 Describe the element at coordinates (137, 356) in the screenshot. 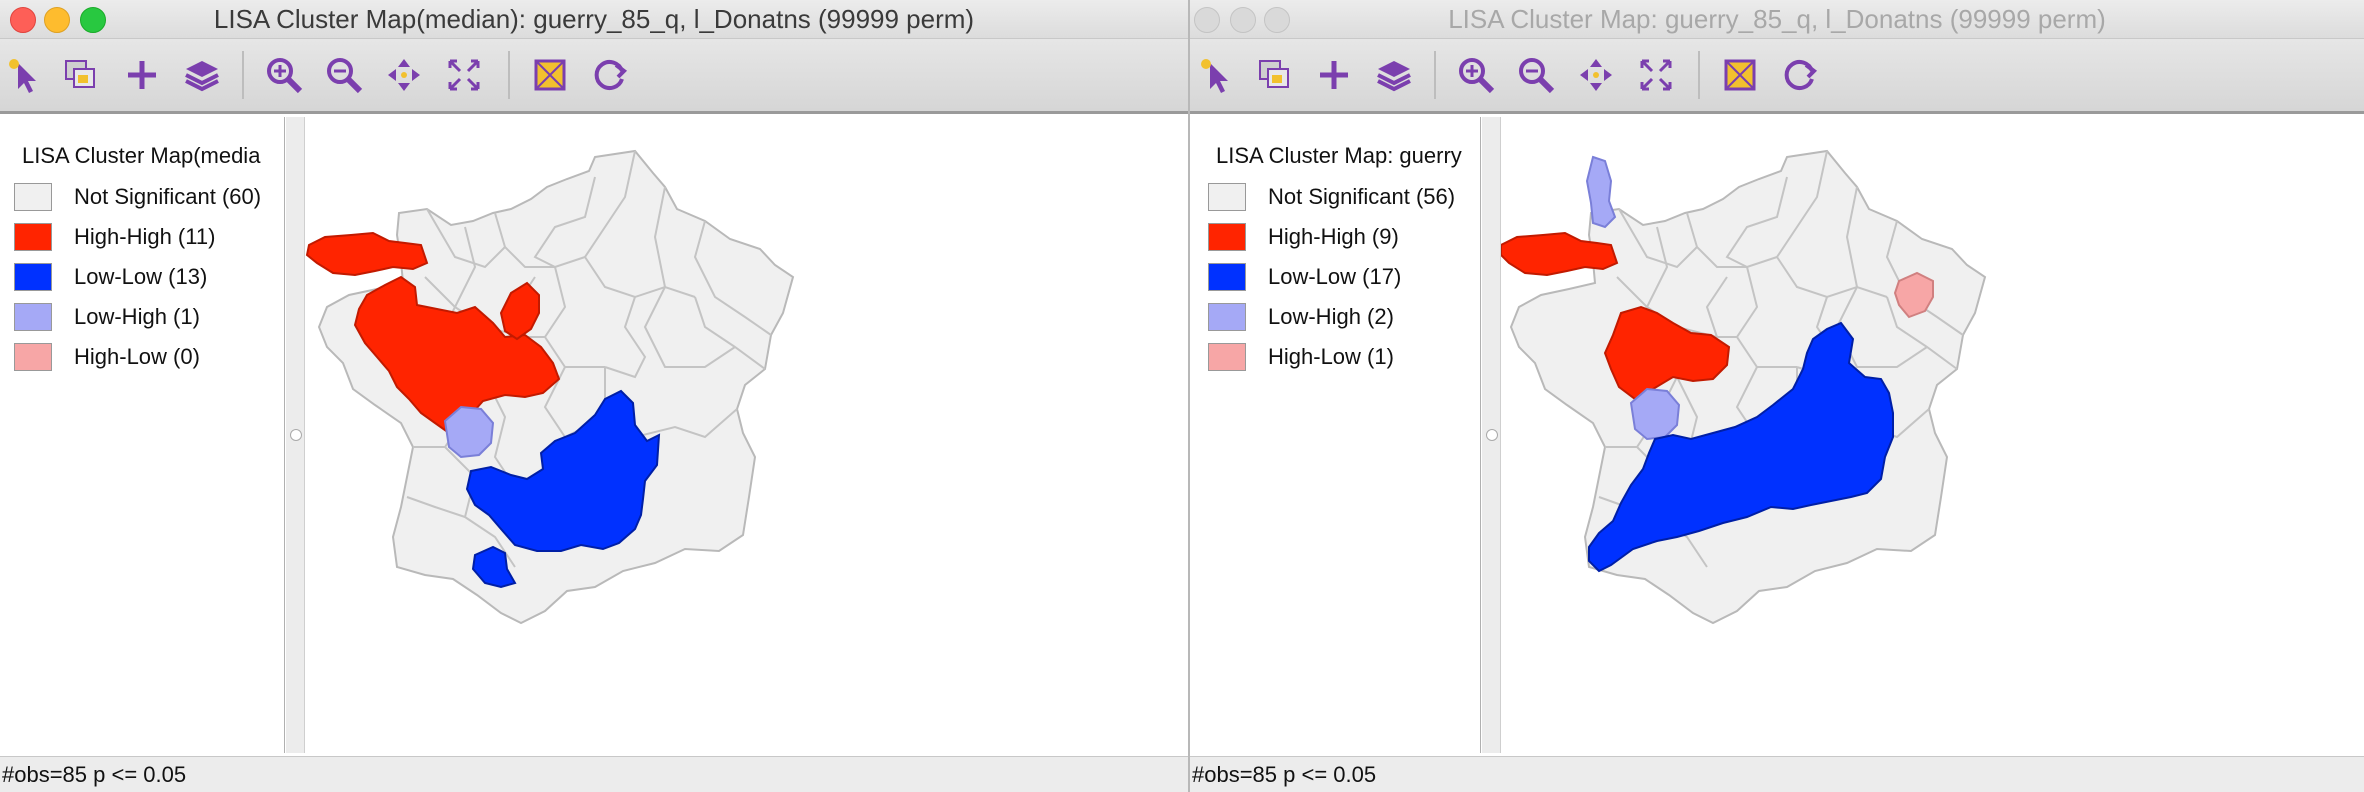

I see `legend-label: High-Low (0)` at that location.